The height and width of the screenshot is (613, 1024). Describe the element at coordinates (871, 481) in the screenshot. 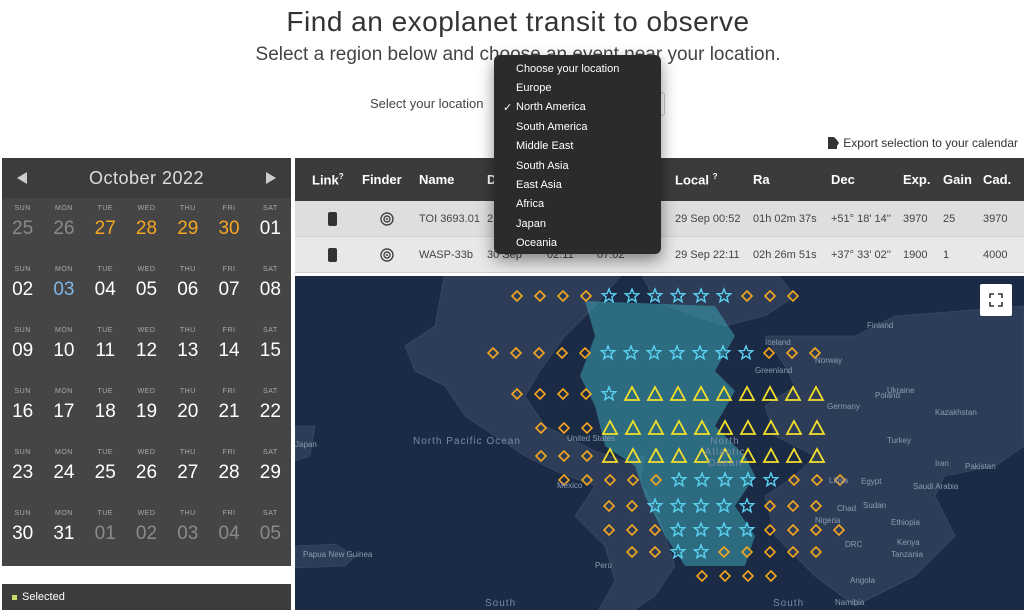

I see `map-country-label: Egypt` at that location.